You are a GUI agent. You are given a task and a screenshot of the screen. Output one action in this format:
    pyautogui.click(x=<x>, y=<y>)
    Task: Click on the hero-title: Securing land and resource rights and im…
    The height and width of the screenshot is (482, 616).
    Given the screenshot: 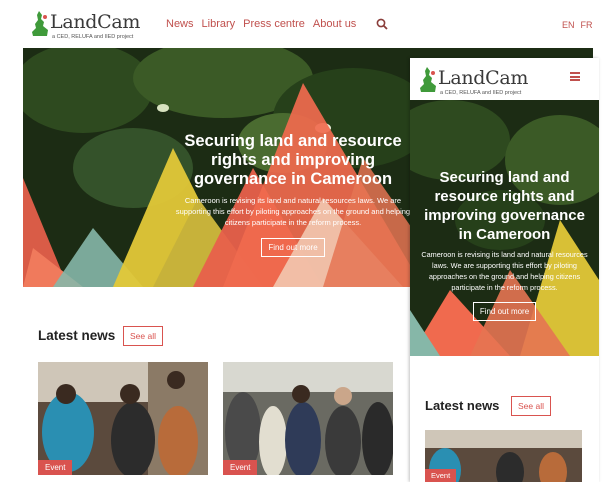 What is the action you would take?
    pyautogui.click(x=293, y=160)
    